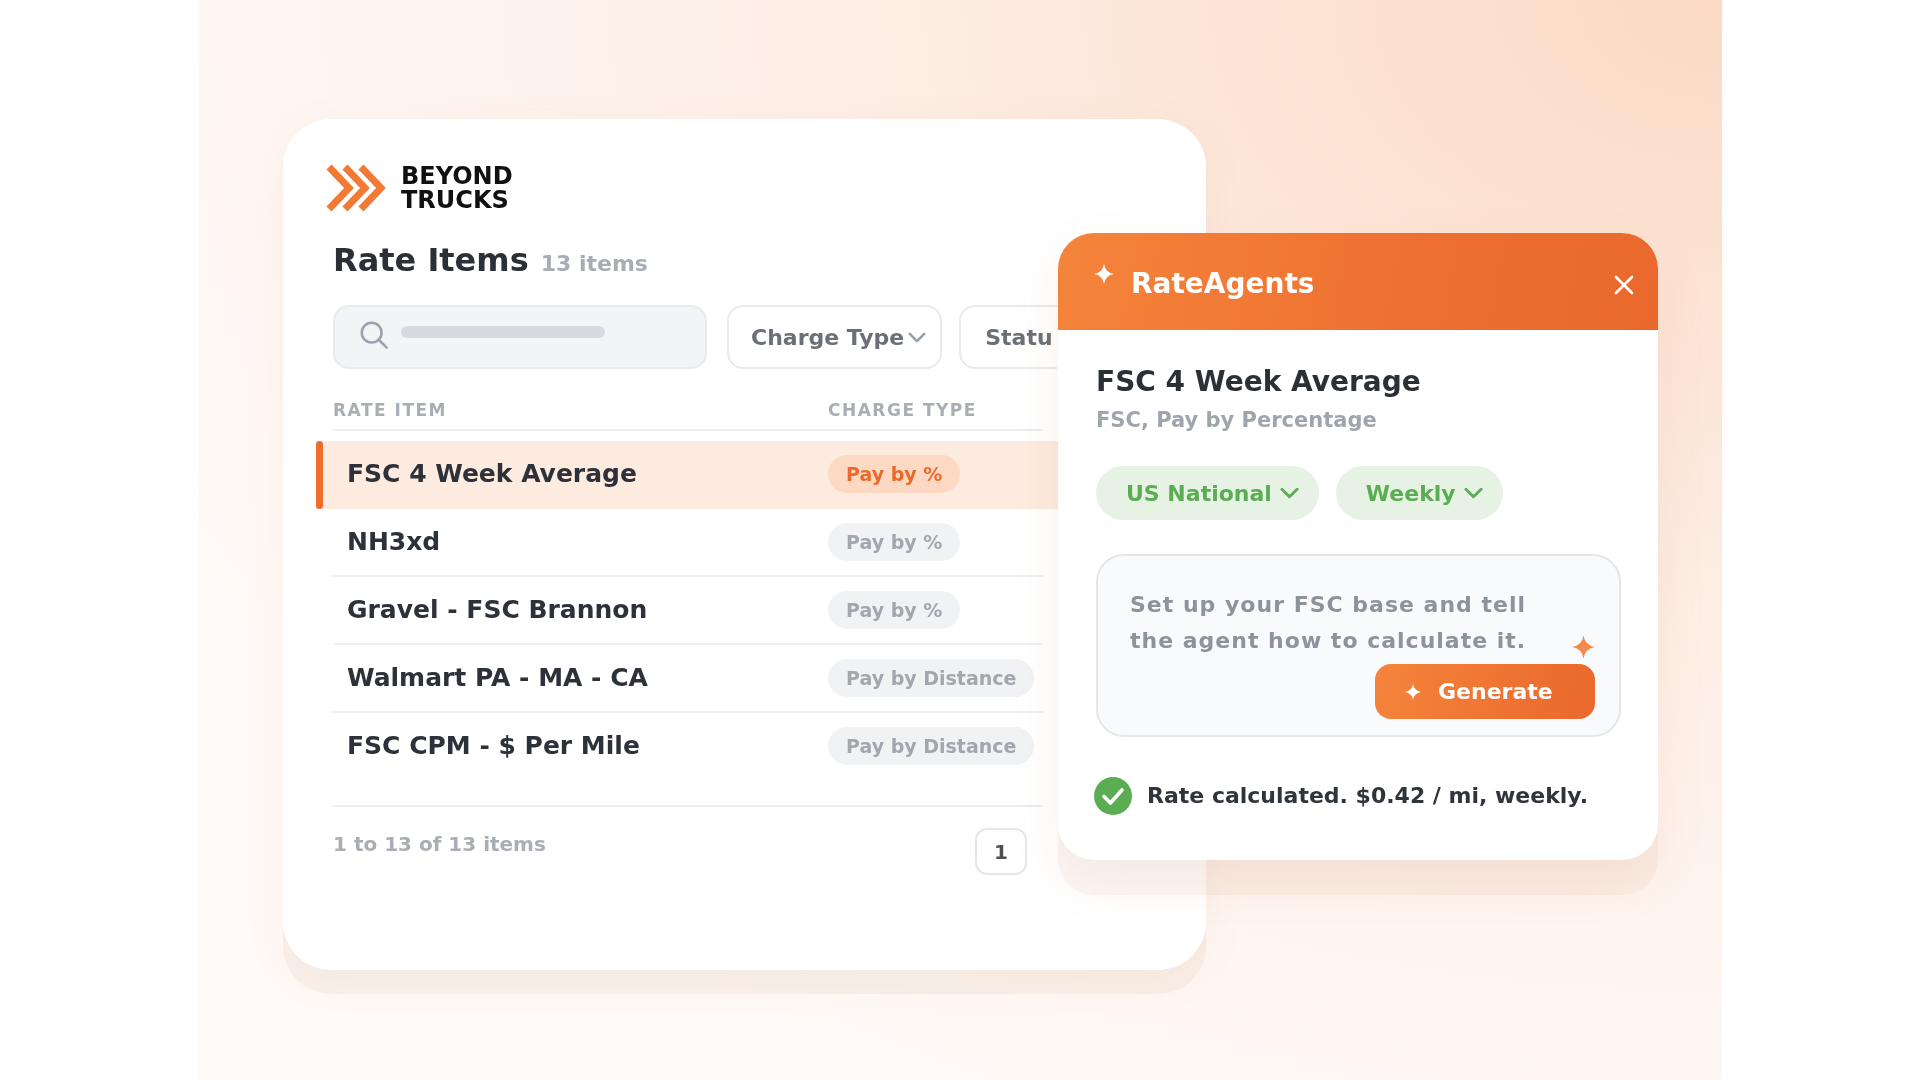 This screenshot has width=1920, height=1080. I want to click on check-circle-icon, so click(1113, 796).